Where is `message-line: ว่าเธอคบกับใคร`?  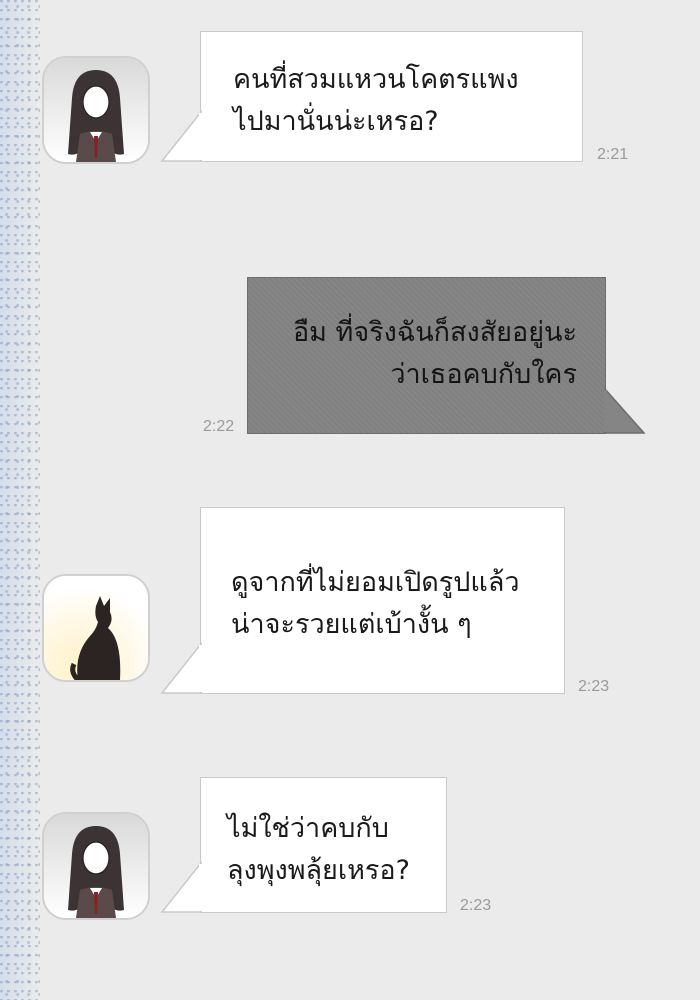 message-line: ว่าเธอคบกับใคร is located at coordinates (483, 374).